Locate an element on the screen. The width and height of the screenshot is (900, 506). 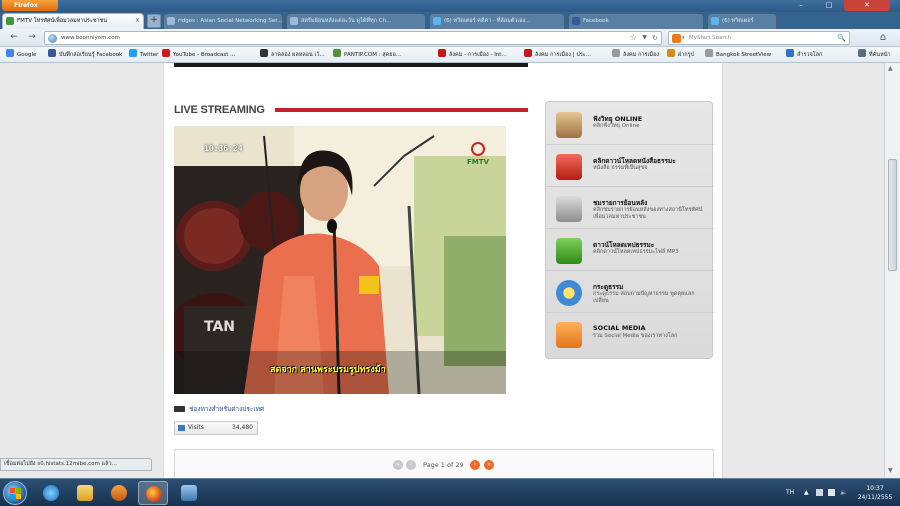
sidebar-item-description: คลิกฟังวิทยุ Online is located at coordinates (616, 126).